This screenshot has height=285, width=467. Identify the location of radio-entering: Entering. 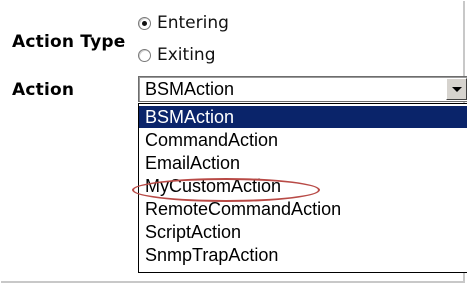
(183, 23).